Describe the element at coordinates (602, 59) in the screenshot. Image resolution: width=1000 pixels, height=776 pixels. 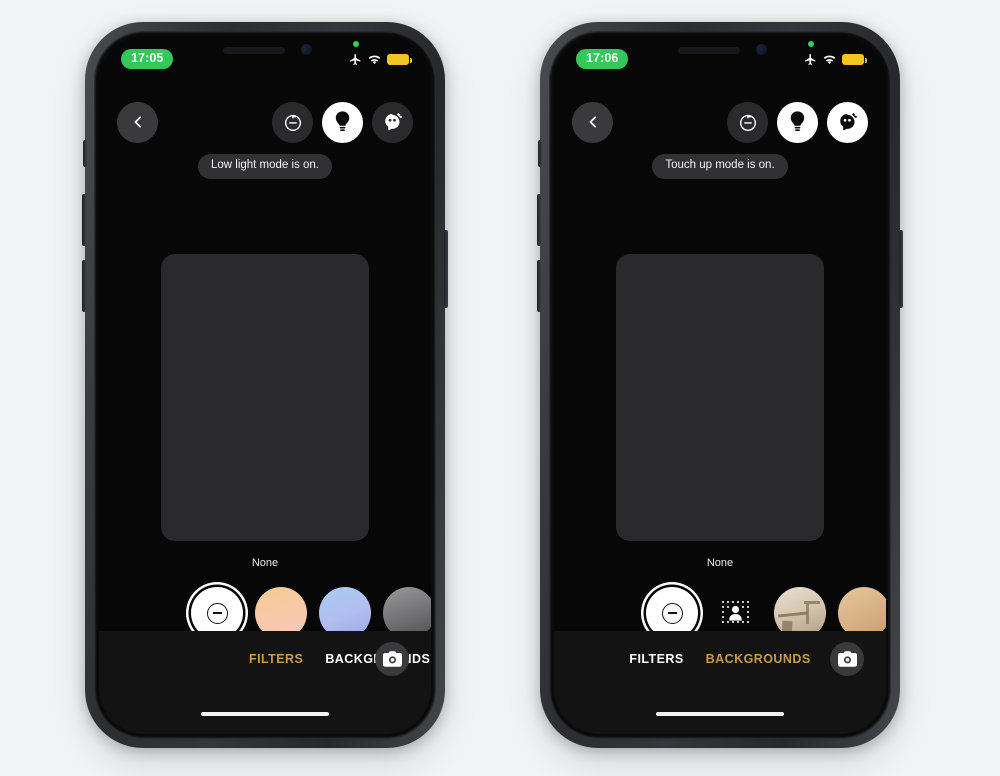
I see `status-time: 17:06` at that location.